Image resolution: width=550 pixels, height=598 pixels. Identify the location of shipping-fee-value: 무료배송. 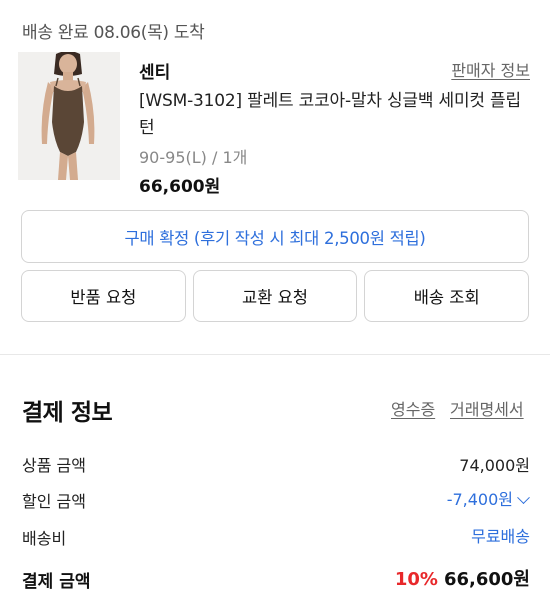
(500, 535).